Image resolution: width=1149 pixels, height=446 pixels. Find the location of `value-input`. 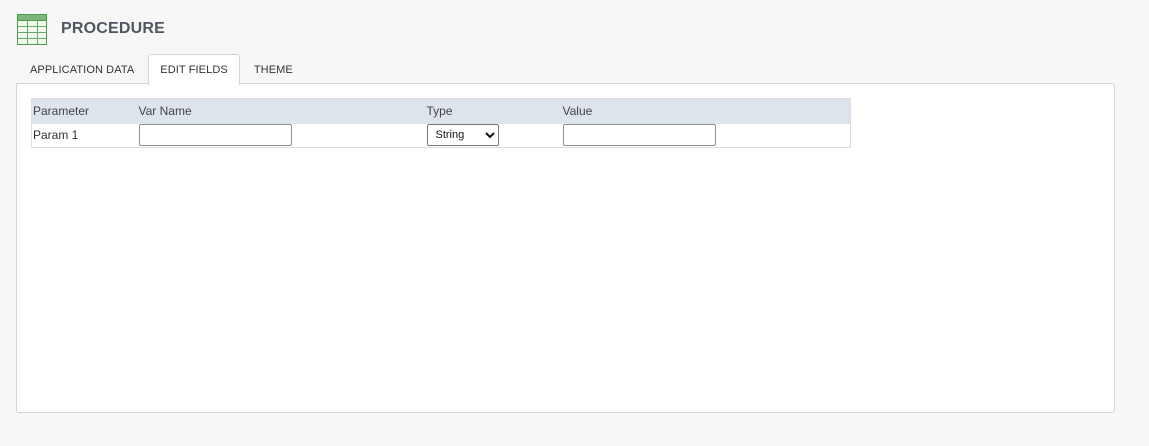

value-input is located at coordinates (639, 135).